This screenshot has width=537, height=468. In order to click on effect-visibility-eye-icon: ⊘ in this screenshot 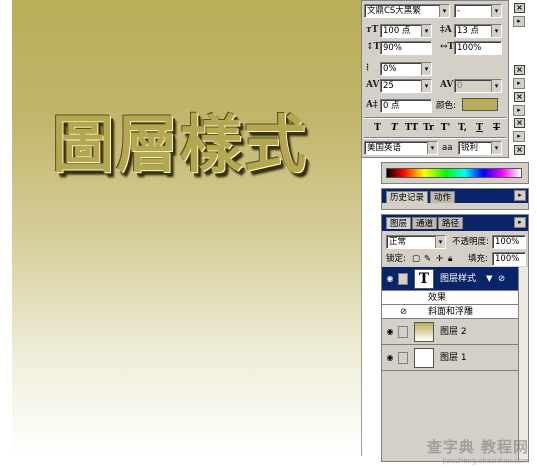, I will do `click(403, 312)`.